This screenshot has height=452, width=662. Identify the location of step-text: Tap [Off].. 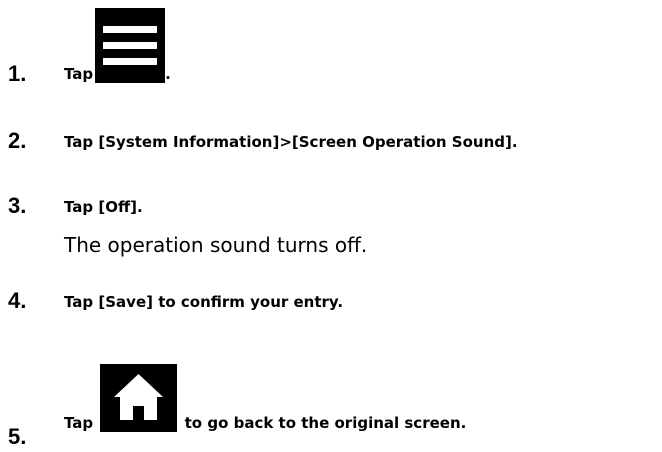
(103, 207).